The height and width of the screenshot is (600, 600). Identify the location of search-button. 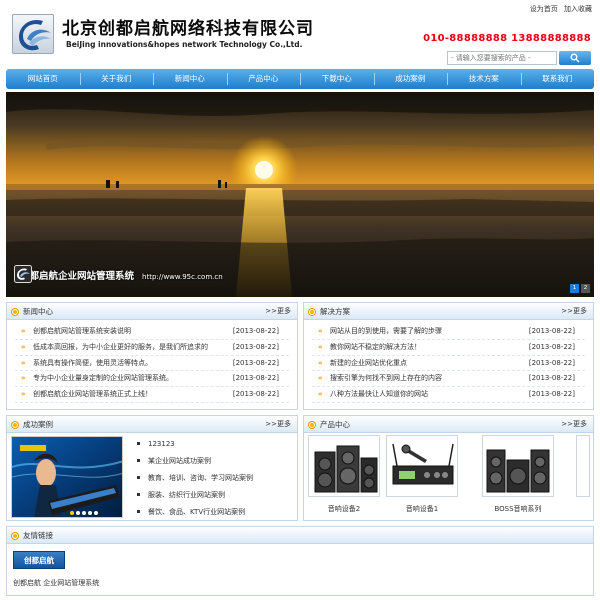
(575, 58).